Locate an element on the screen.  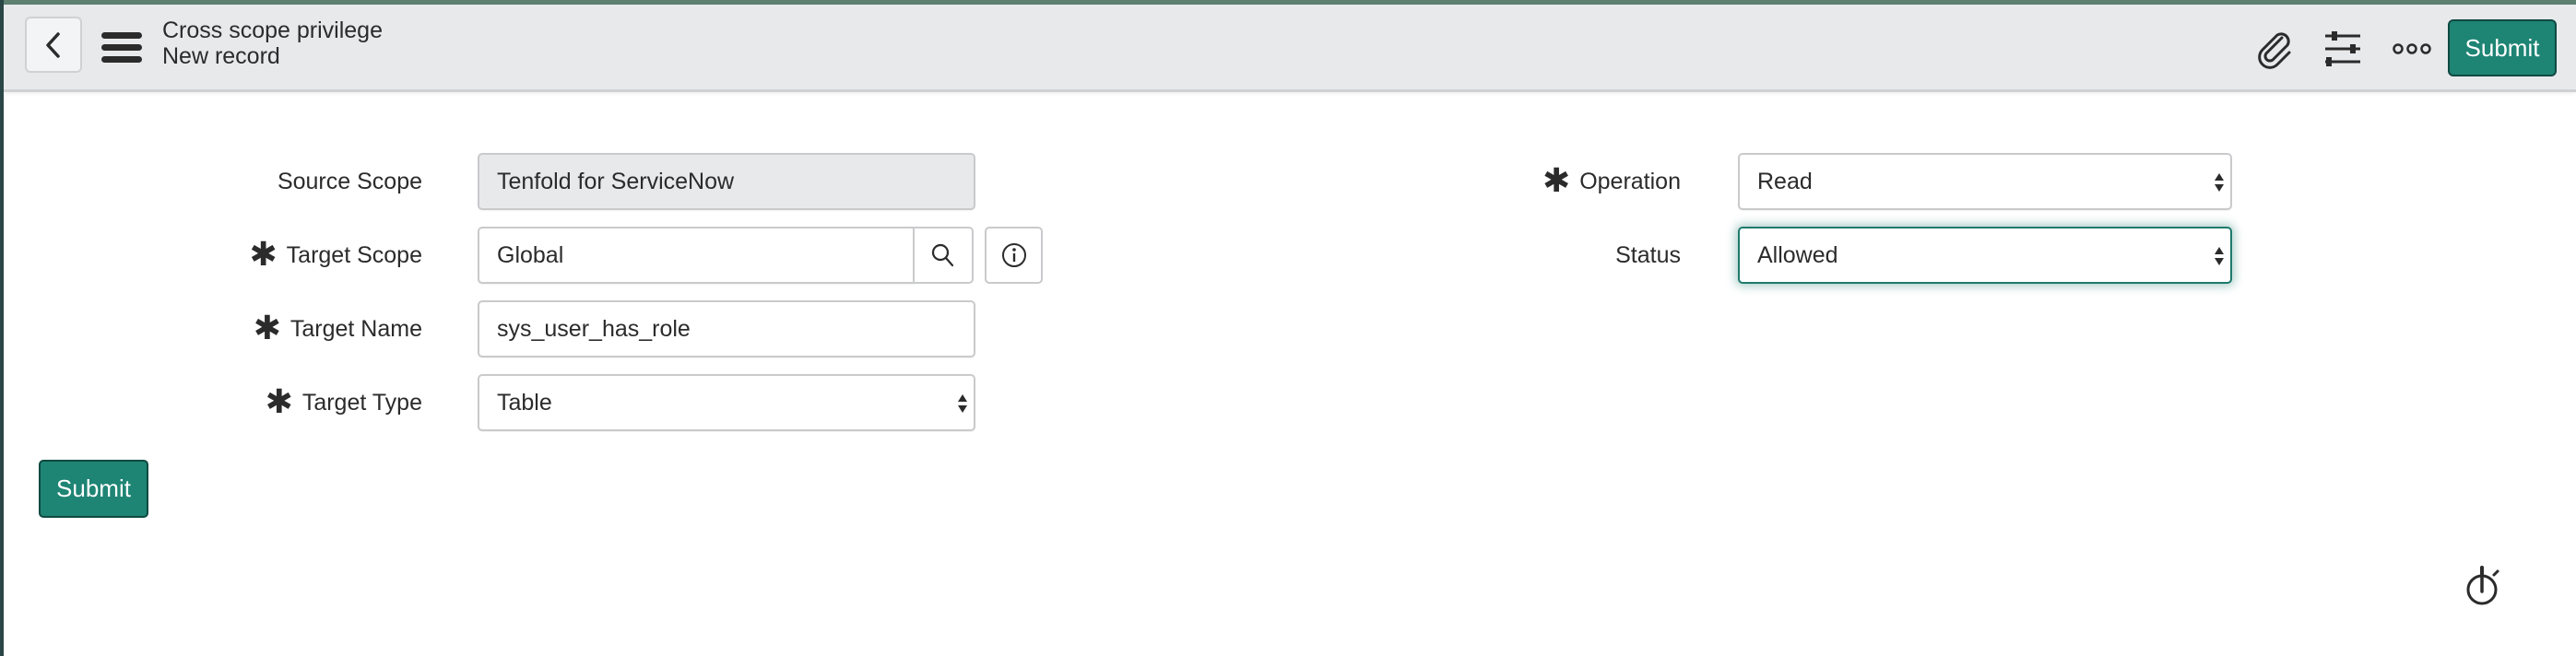
search-icon is located at coordinates (942, 255).